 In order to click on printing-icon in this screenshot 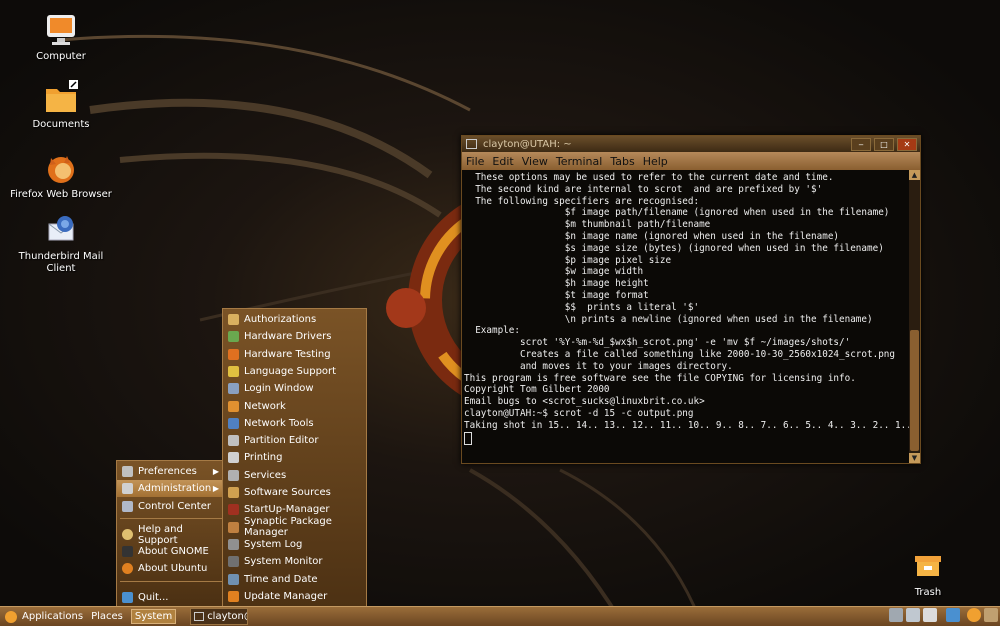, I will do `click(233, 458)`.